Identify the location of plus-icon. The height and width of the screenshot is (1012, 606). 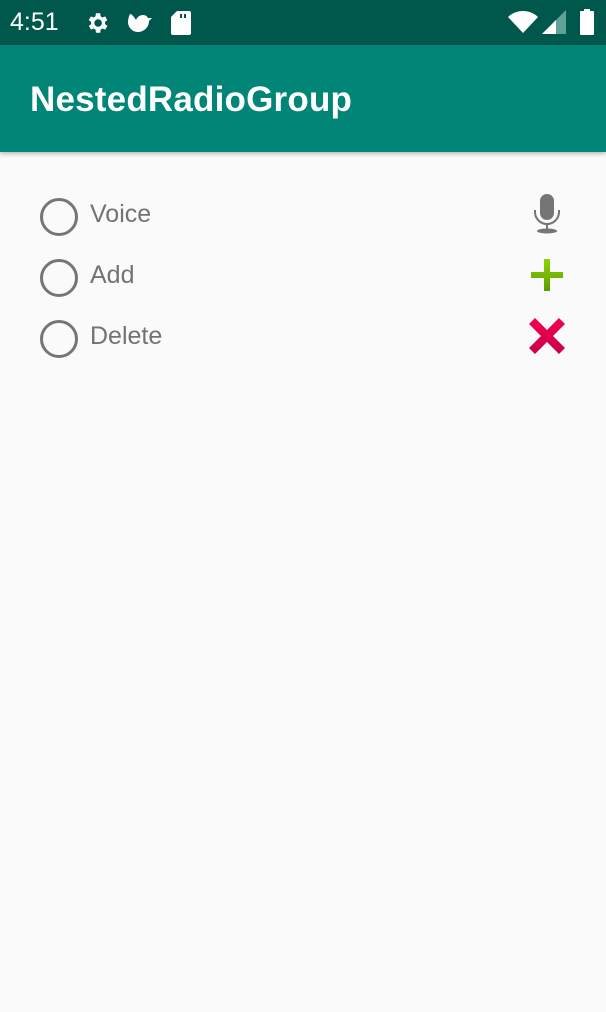
(547, 275).